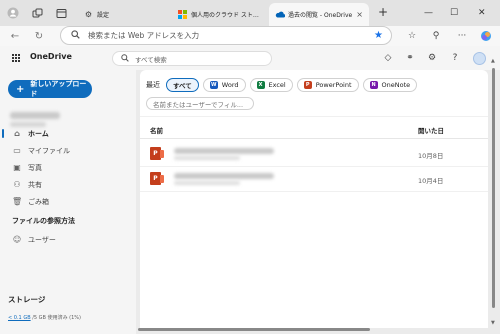 Image resolution: width=500 pixels, height=334 pixels. Describe the element at coordinates (314, 116) in the screenshot. I see `divider` at that location.